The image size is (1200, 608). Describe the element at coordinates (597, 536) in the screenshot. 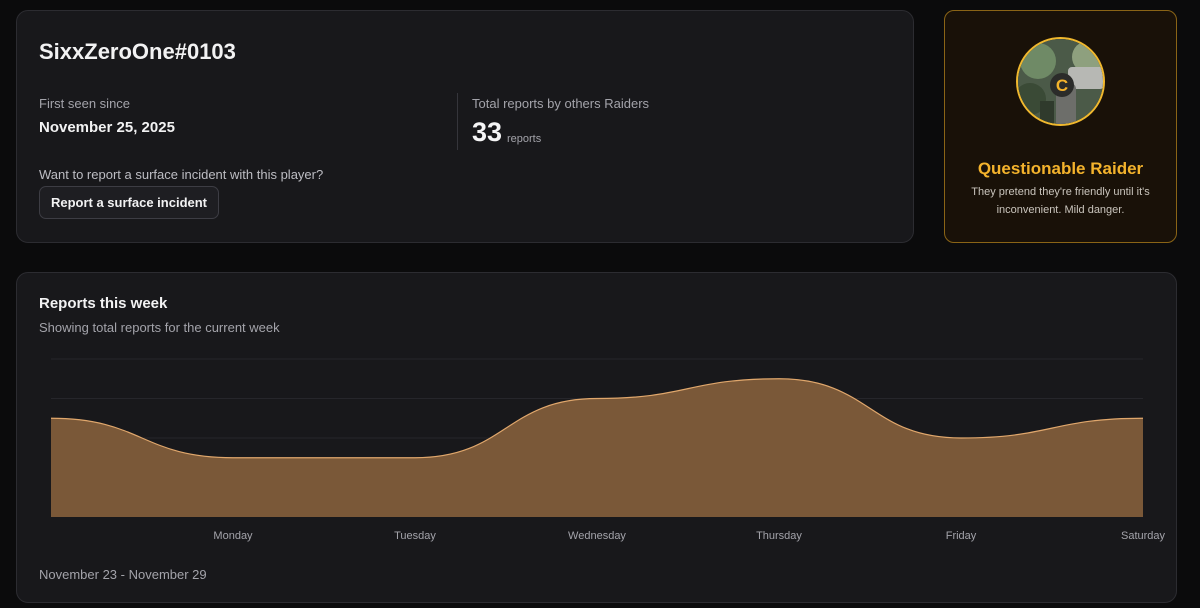

I see `x-tick-label: Wednesday` at that location.